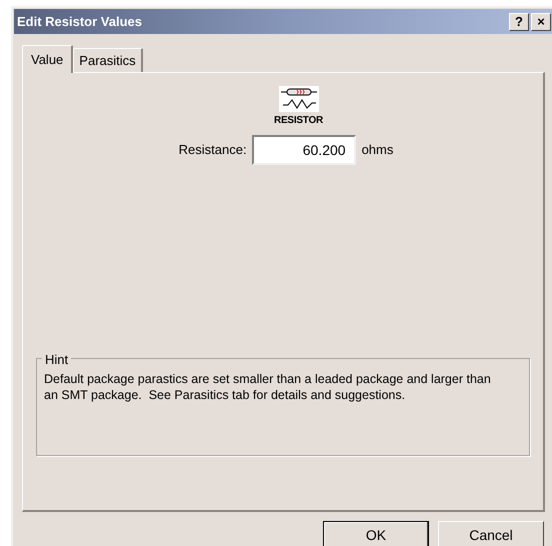 This screenshot has width=552, height=546. I want to click on cancel-button: Cancel, so click(491, 533).